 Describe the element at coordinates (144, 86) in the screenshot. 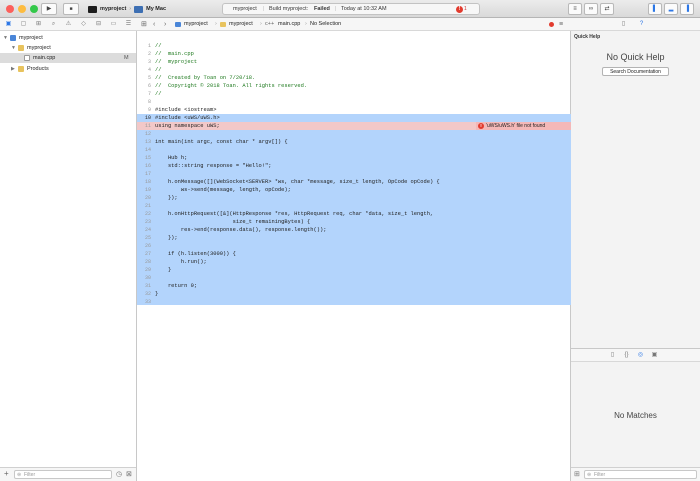

I see `line-number: 6` at that location.